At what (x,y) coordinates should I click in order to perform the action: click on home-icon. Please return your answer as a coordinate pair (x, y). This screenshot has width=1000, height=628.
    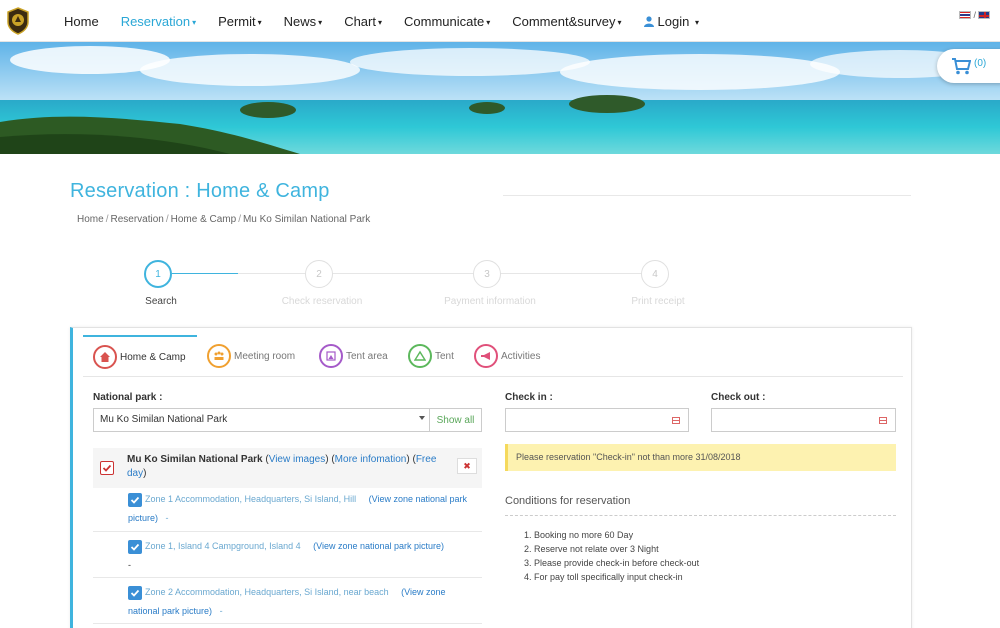
    Looking at the image, I should click on (105, 357).